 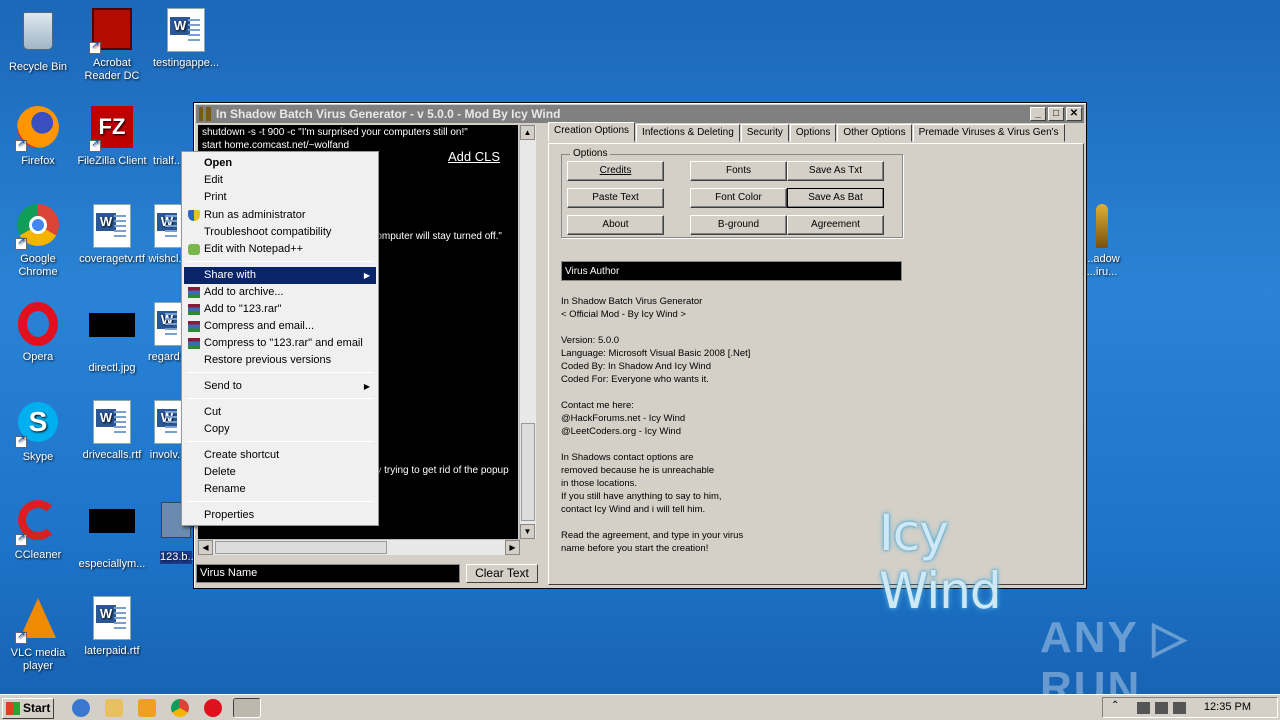 I want to click on recycle-bin-icon: Recycle Bin, so click(x=38, y=41).